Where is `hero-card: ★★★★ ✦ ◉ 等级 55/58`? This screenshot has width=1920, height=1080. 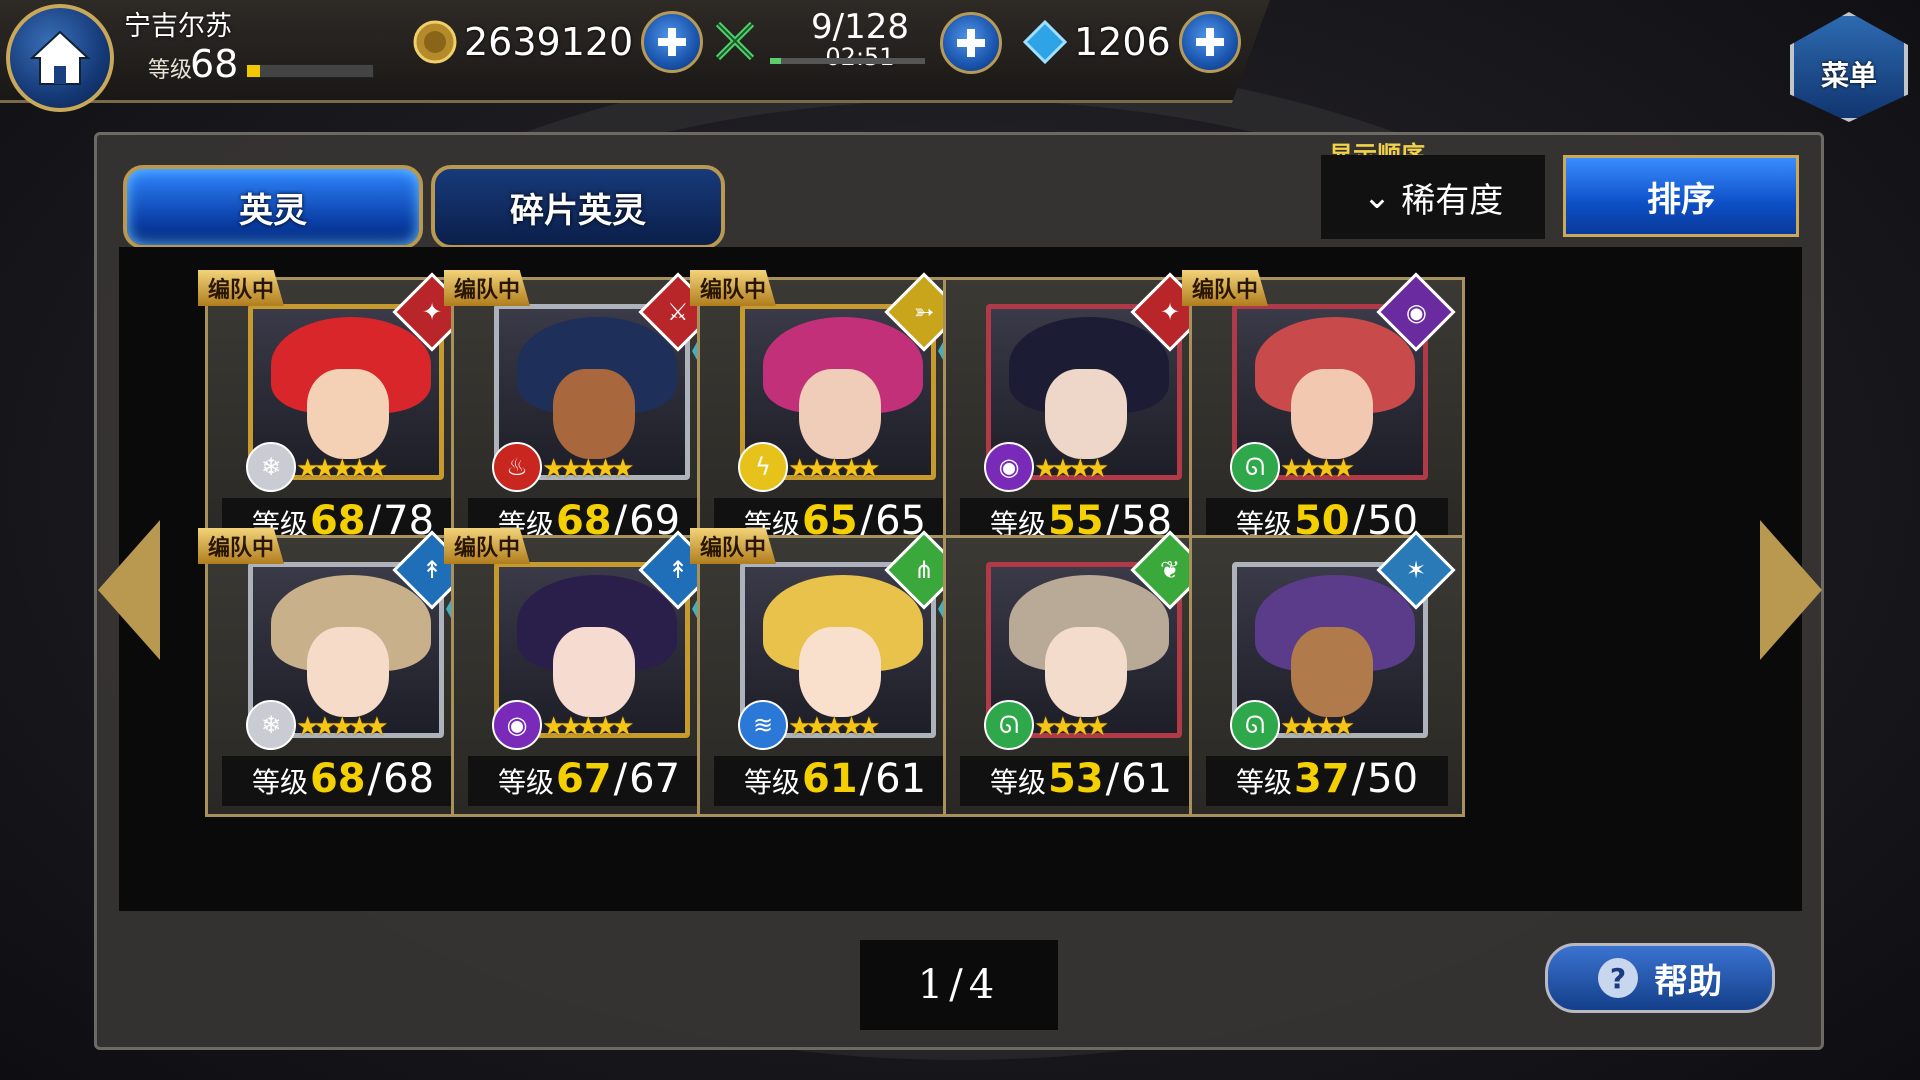
hero-card: ★★★★ ✦ ◉ 等级 55/58 is located at coordinates (1081, 415).